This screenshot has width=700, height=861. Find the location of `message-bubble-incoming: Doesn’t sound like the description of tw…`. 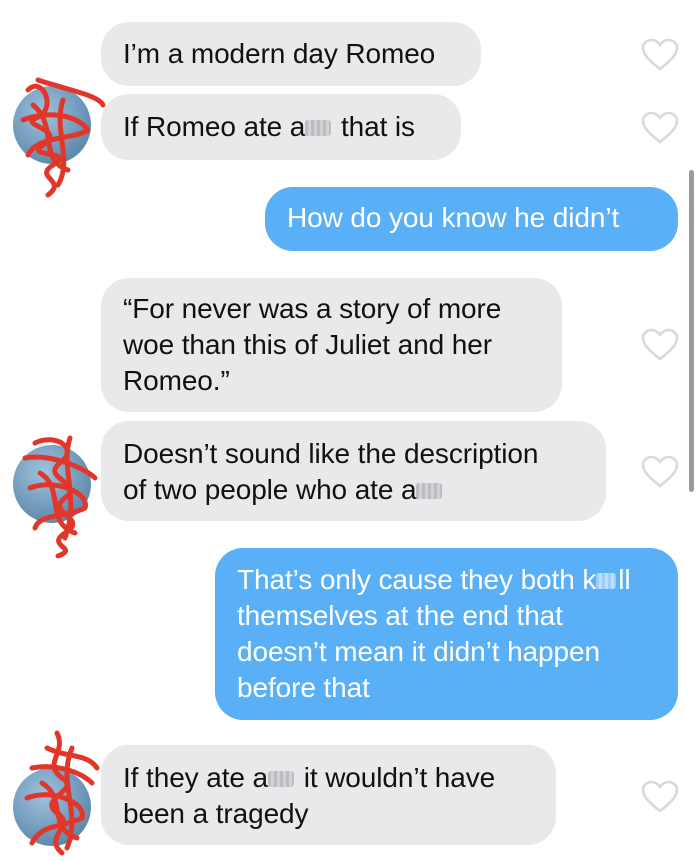

message-bubble-incoming: Doesn’t sound like the description of tw… is located at coordinates (353, 471).